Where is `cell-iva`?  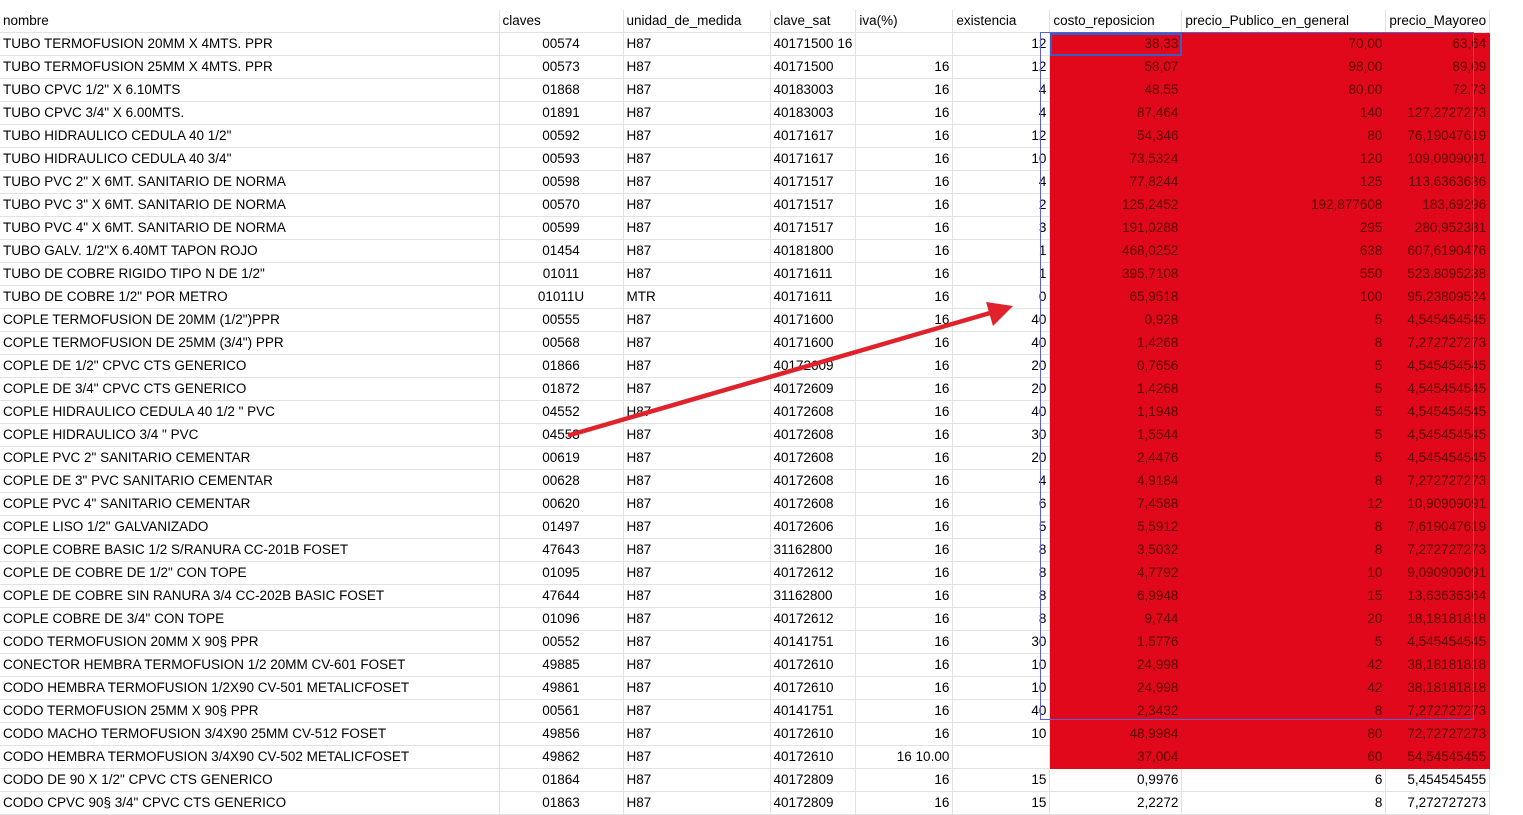 cell-iva is located at coordinates (904, 44).